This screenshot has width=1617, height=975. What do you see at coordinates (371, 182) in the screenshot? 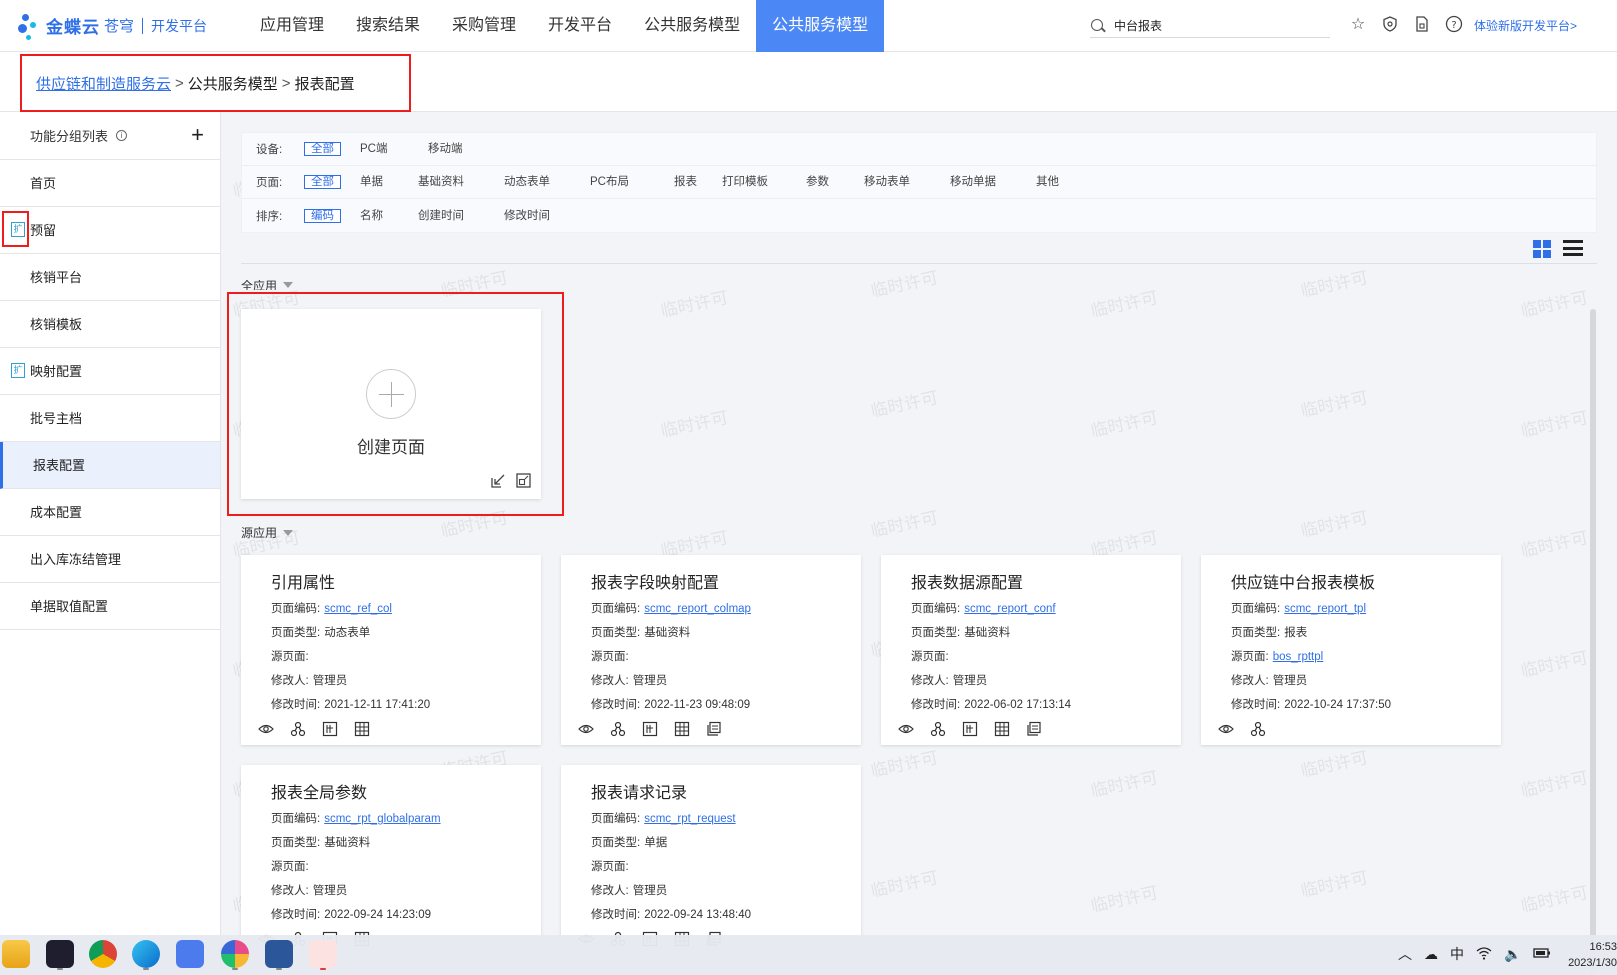
I see `filter-option-page-type: 单据` at bounding box center [371, 182].